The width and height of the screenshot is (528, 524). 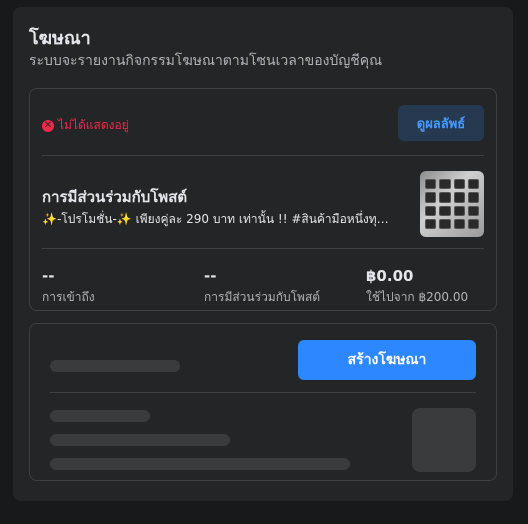 I want to click on stat-reach-value: --, so click(x=48, y=276).